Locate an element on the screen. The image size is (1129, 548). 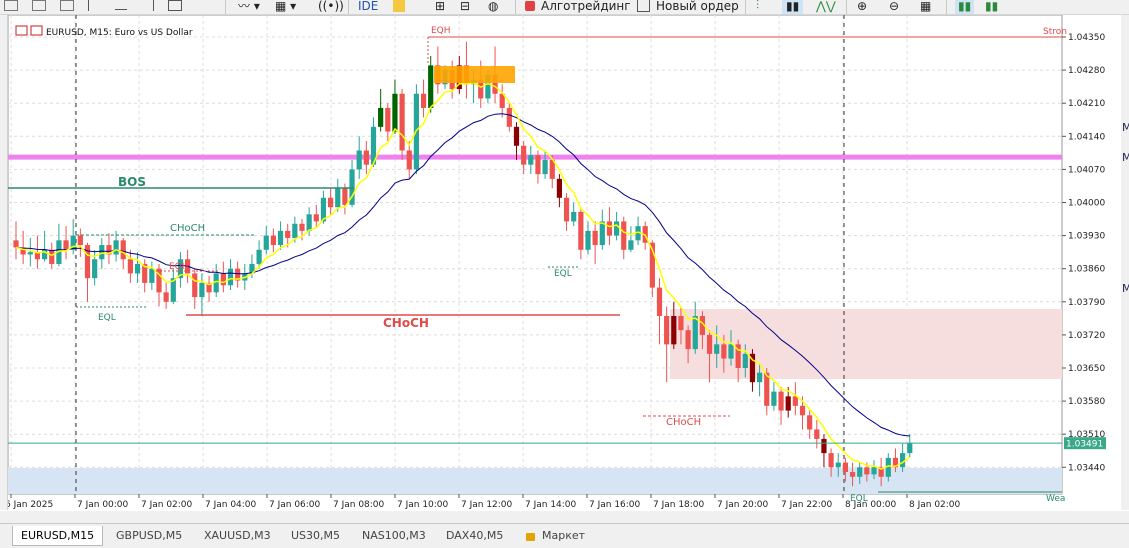
chart-type-icon: 〰 ▾ is located at coordinates (249, 7).